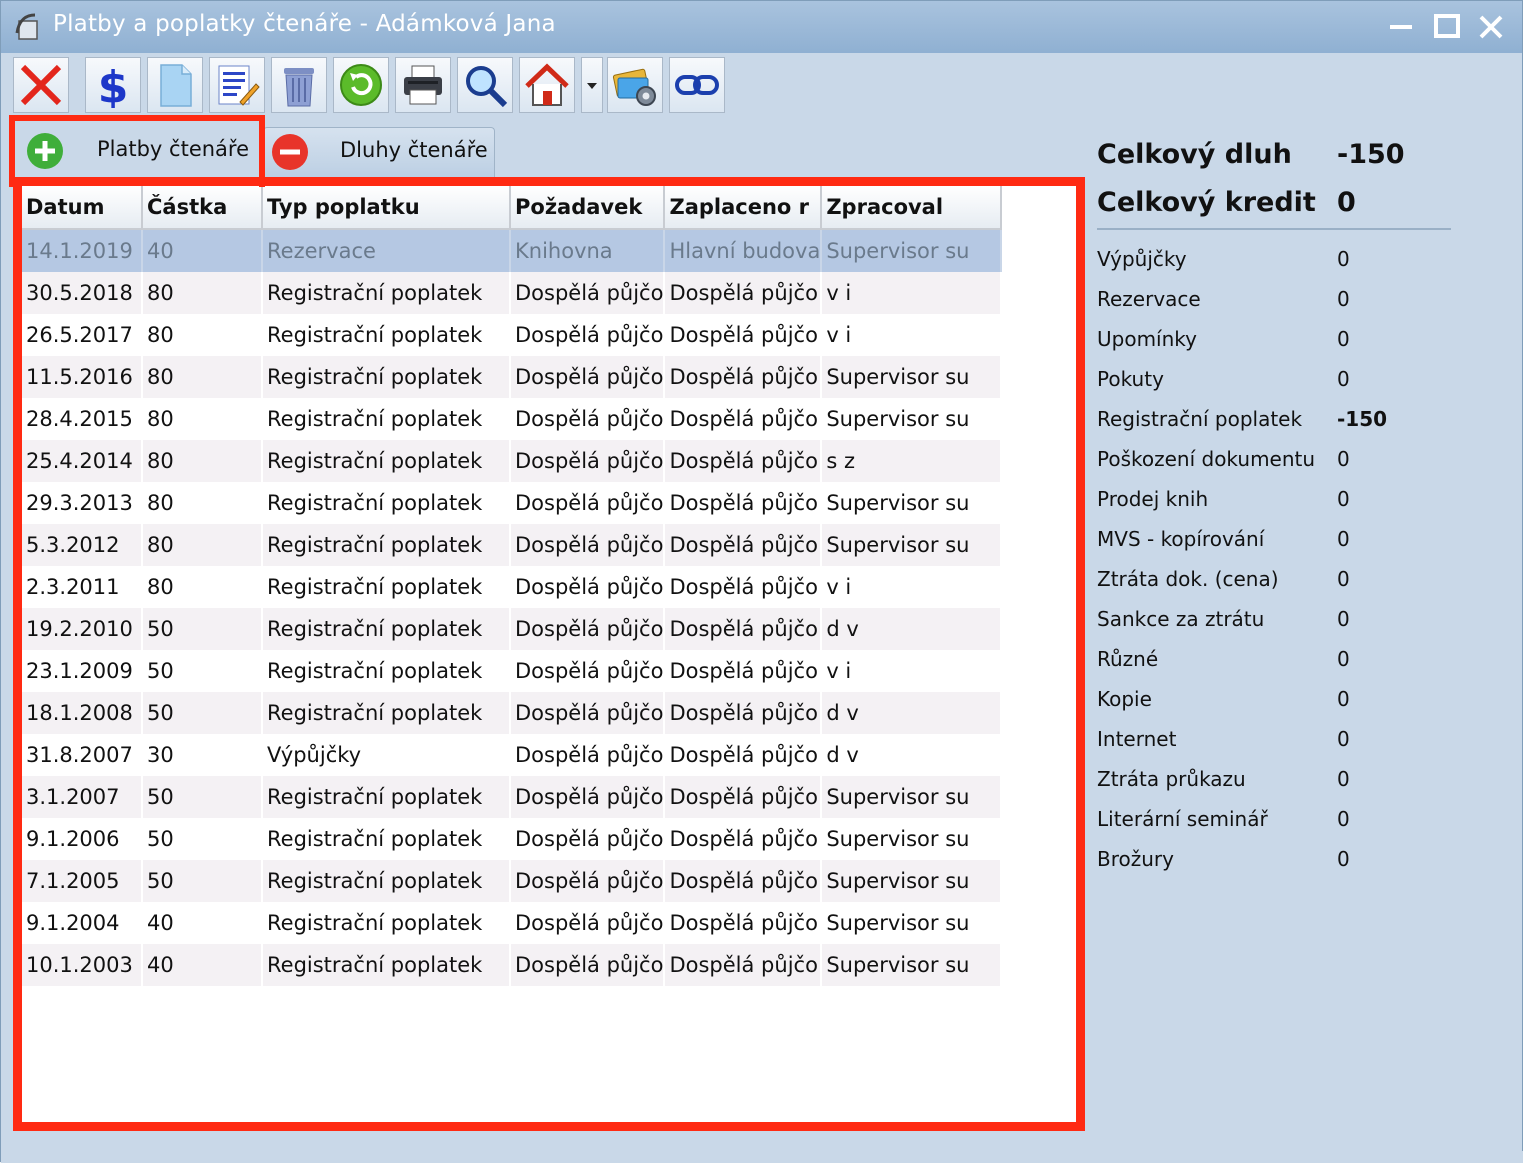  I want to click on category-label: Poškození dokumentu, so click(1206, 459).